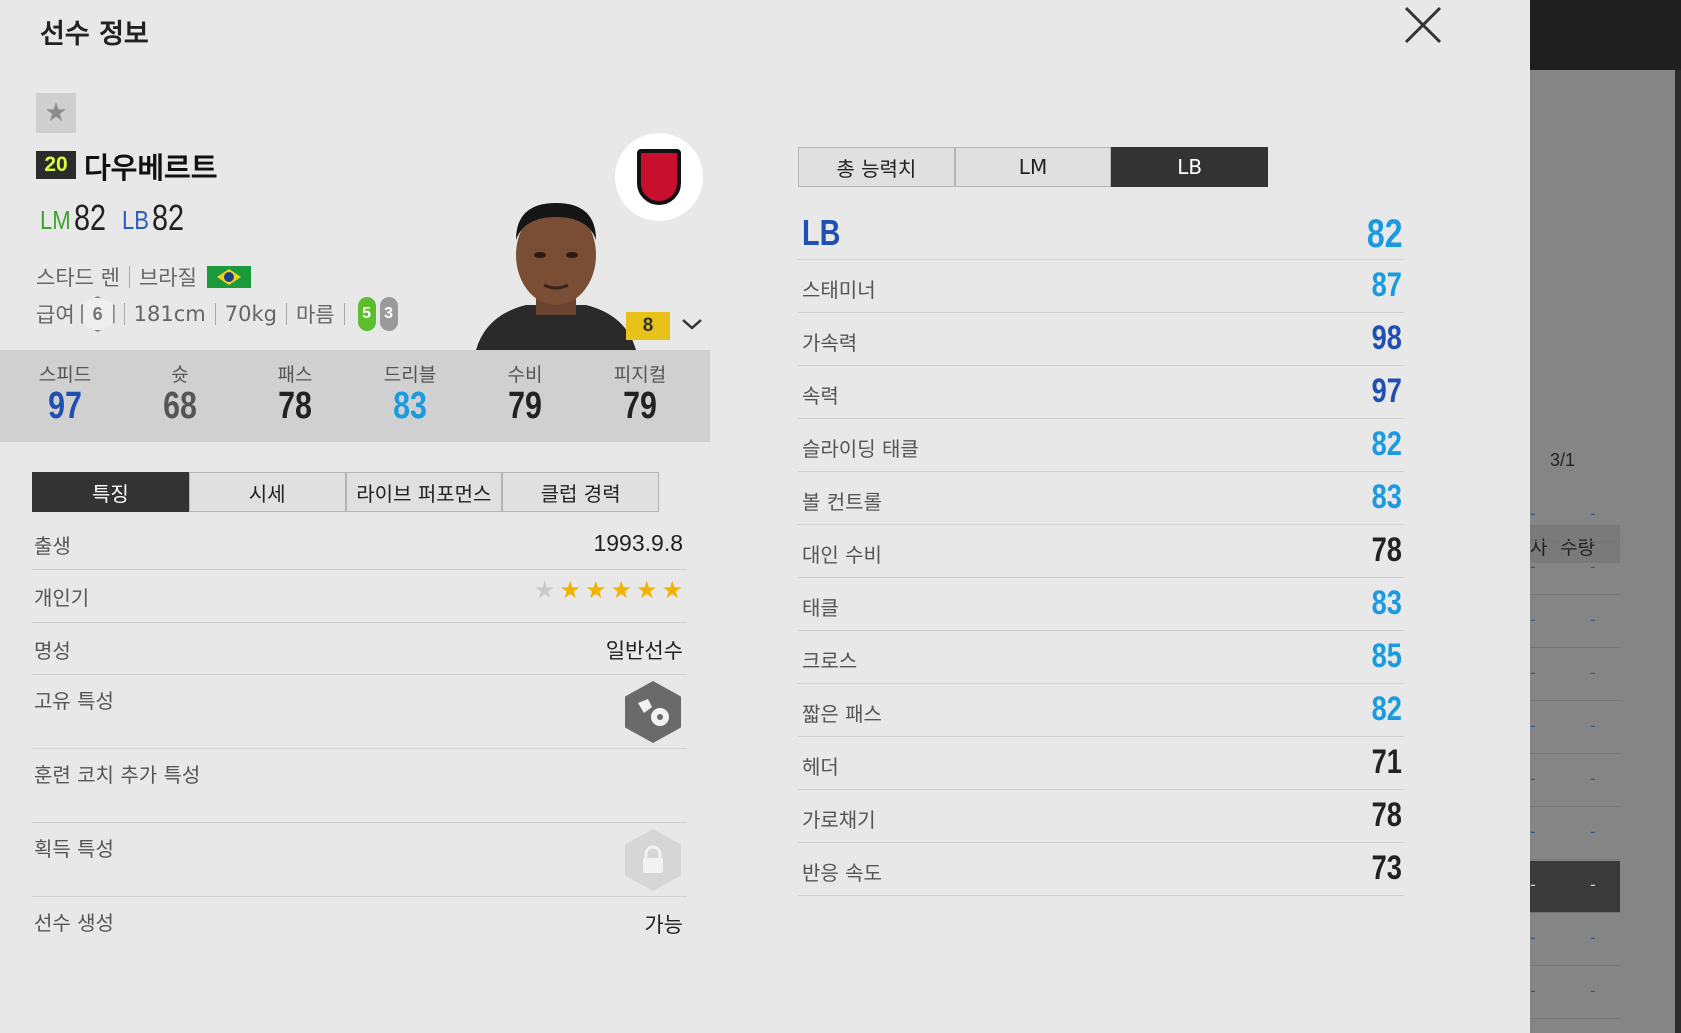 The image size is (1681, 1033). What do you see at coordinates (876, 167) in the screenshot?
I see `tab-position-0: 총 능력치` at bounding box center [876, 167].